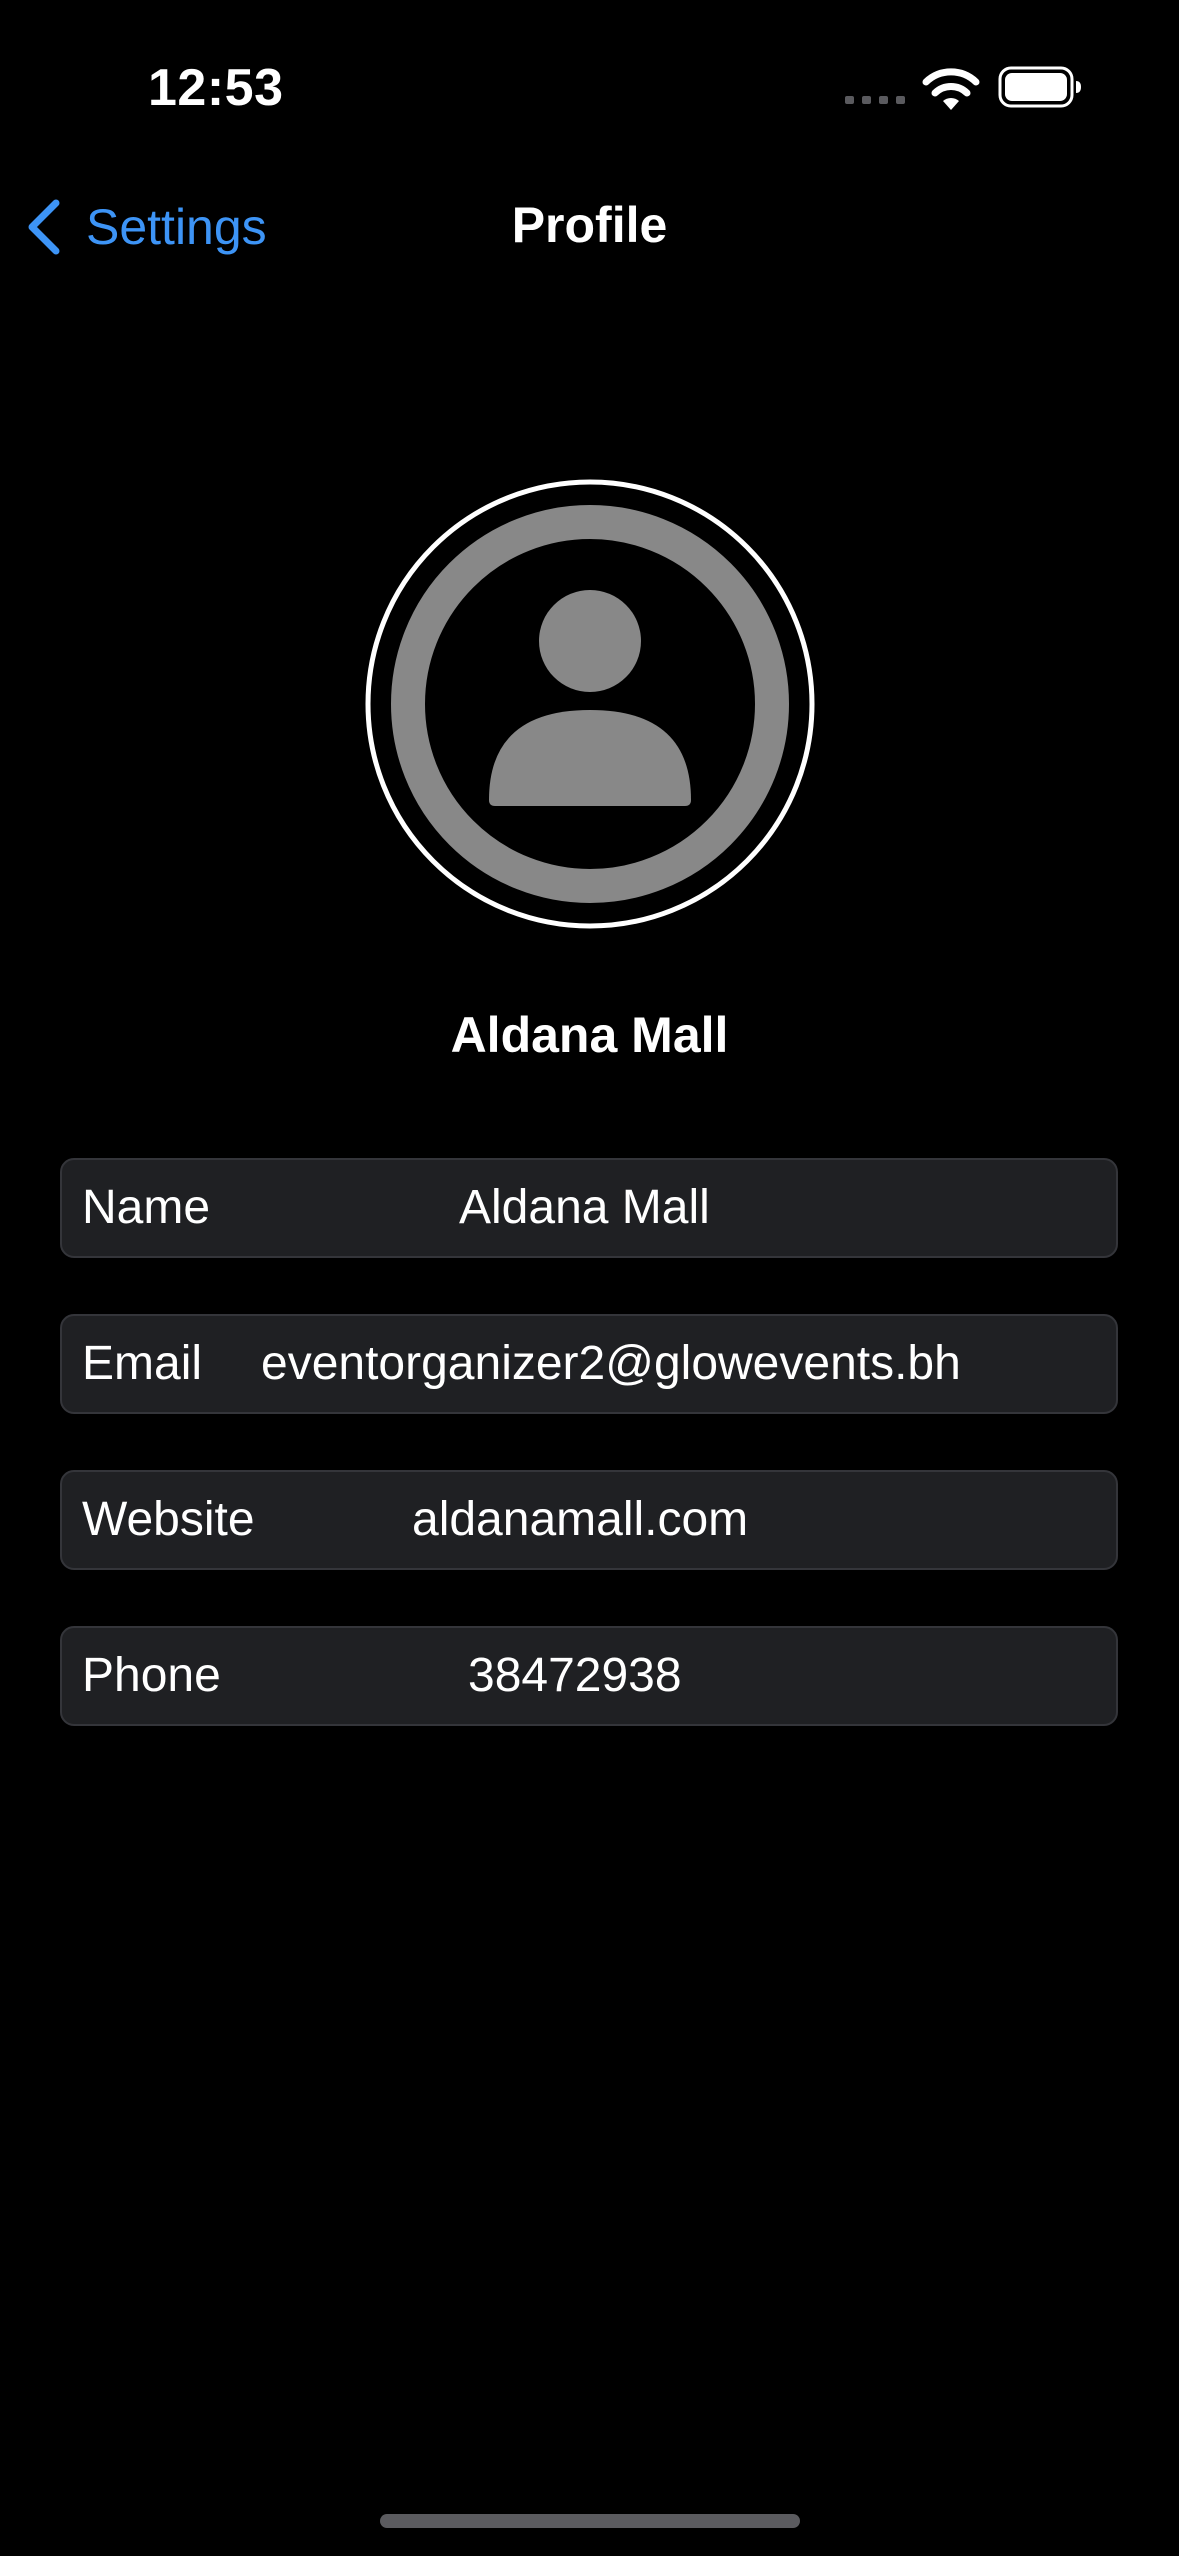 The height and width of the screenshot is (2556, 1179). Describe the element at coordinates (168, 1519) in the screenshot. I see `website-label: Website` at that location.